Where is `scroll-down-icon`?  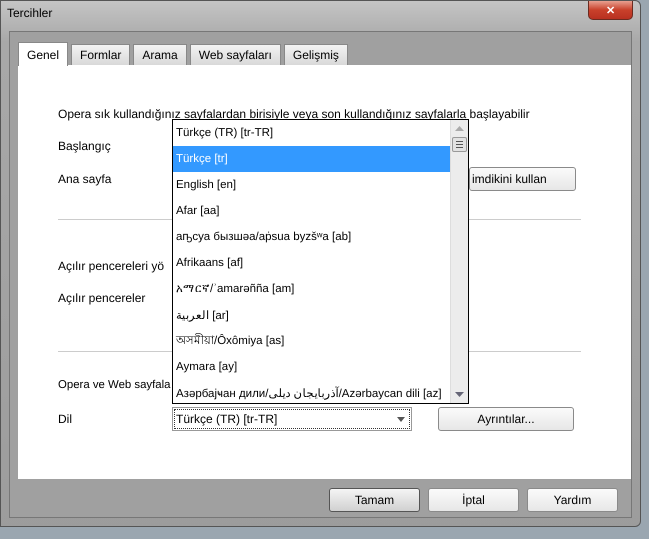
scroll-down-icon is located at coordinates (459, 394).